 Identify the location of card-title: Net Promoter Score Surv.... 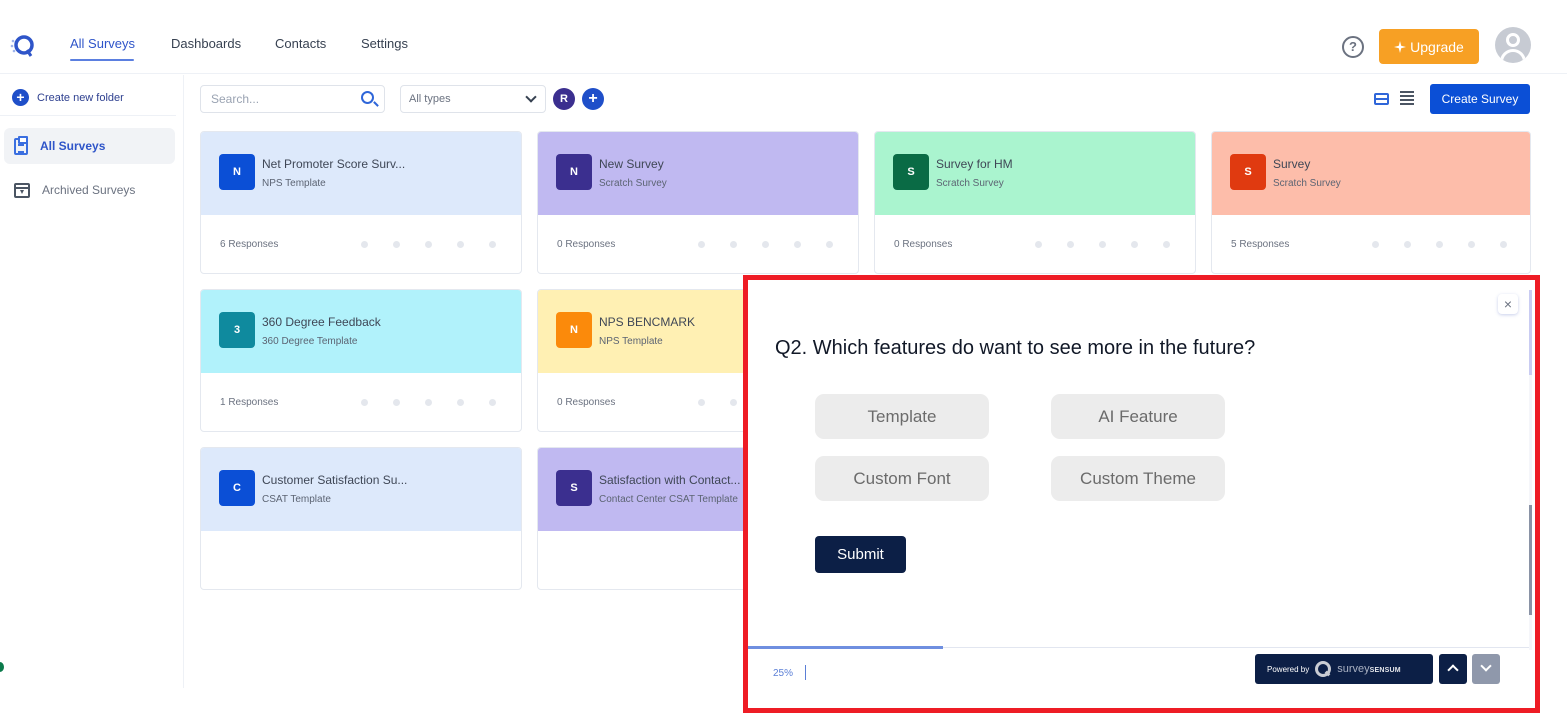
(333, 164).